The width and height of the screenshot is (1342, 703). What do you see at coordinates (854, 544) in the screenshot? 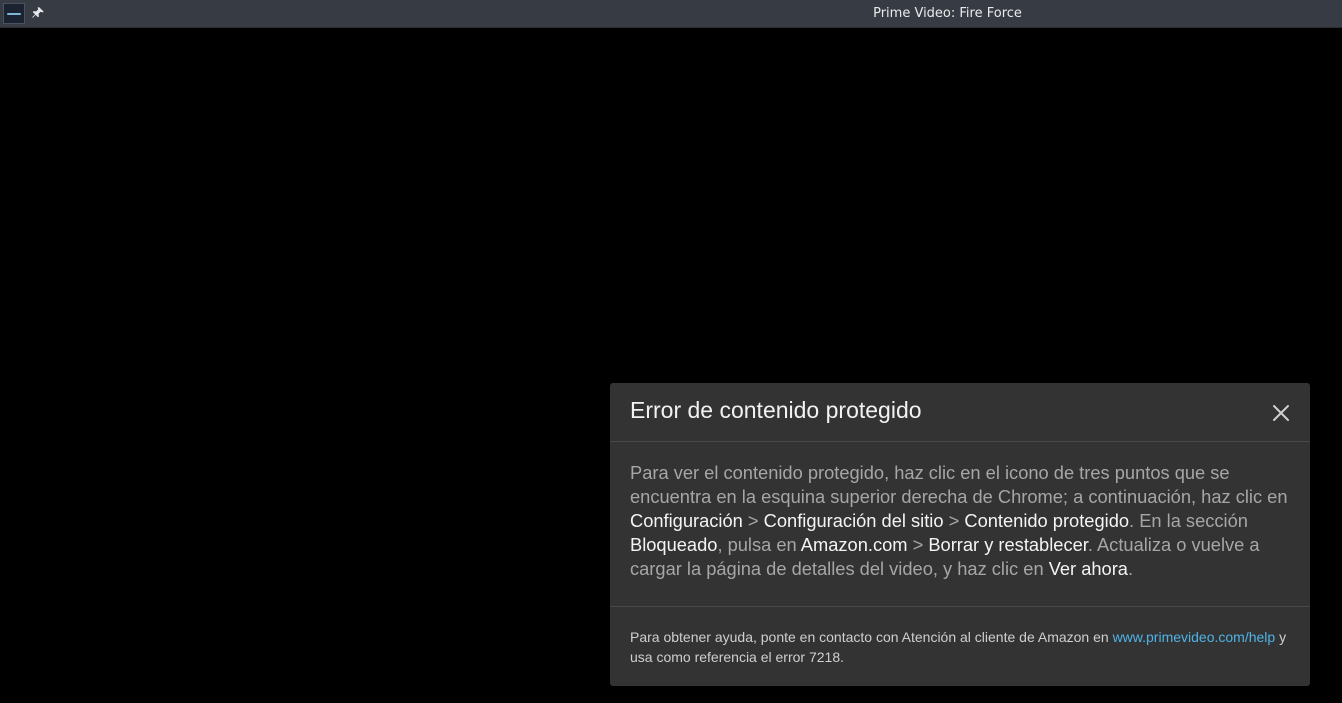
I see `message-highlight-amazon: Amazon.com` at bounding box center [854, 544].